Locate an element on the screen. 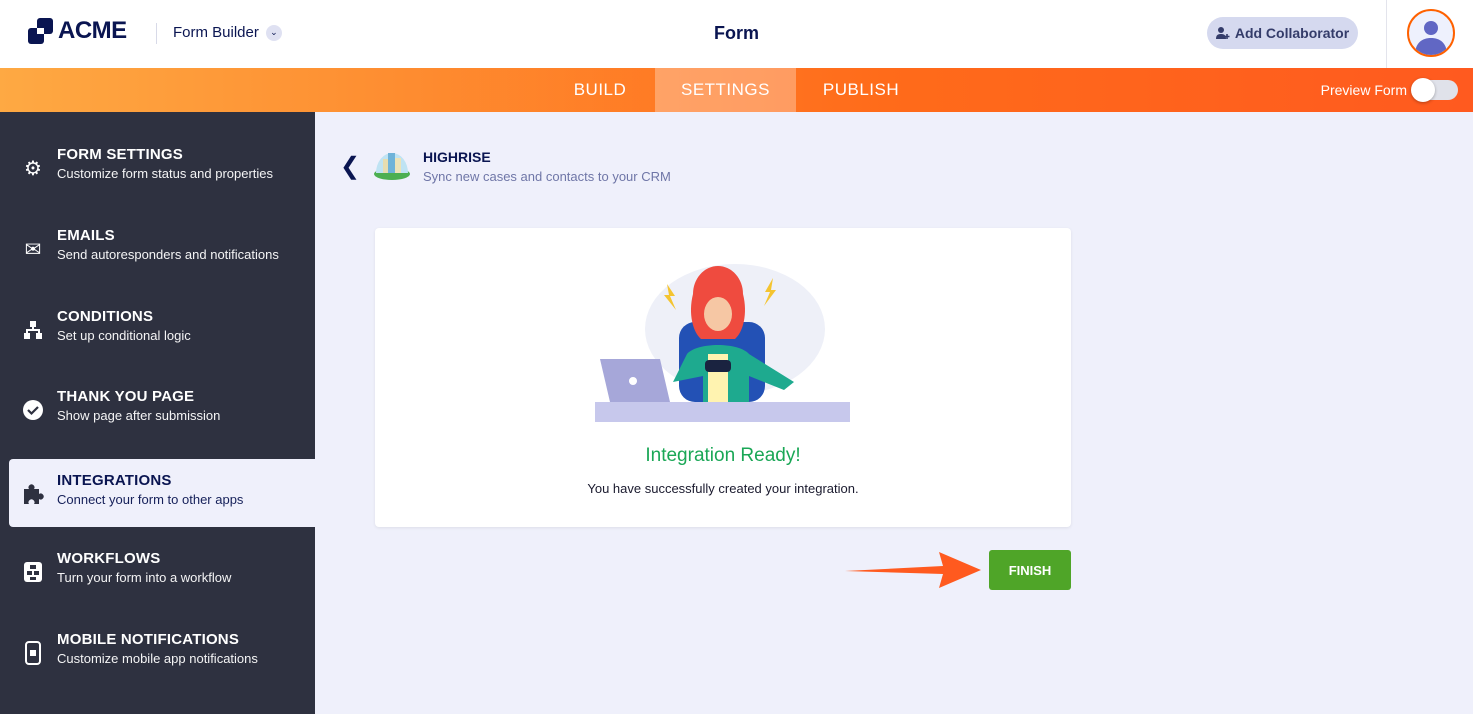 The image size is (1473, 714). gear-icon: ⚙ is located at coordinates (33, 168).